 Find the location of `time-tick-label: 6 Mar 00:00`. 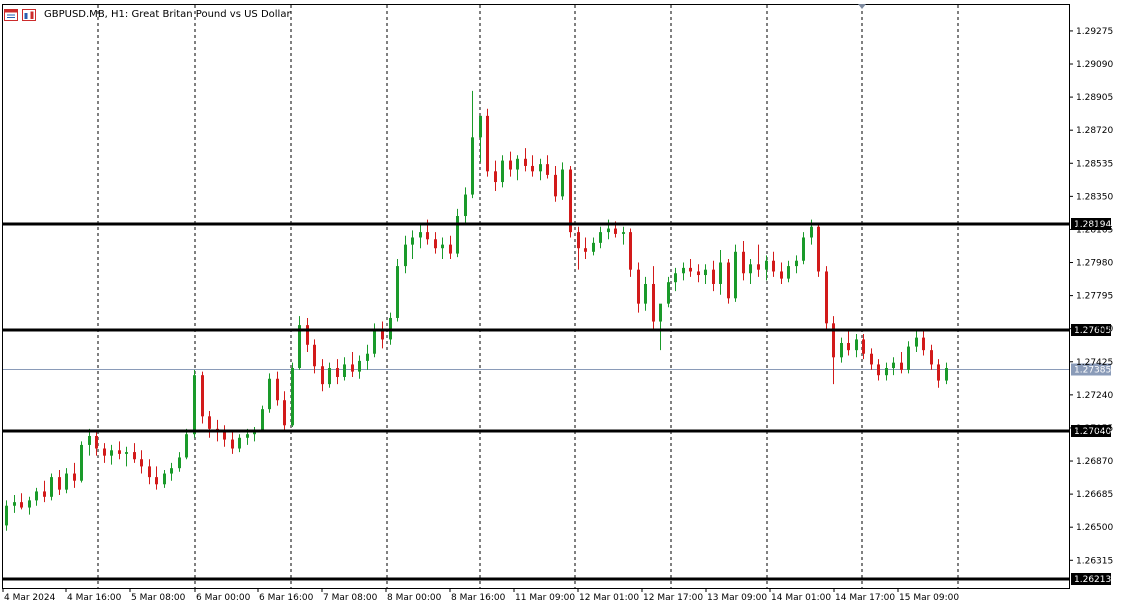

time-tick-label: 6 Mar 00:00 is located at coordinates (223, 598).